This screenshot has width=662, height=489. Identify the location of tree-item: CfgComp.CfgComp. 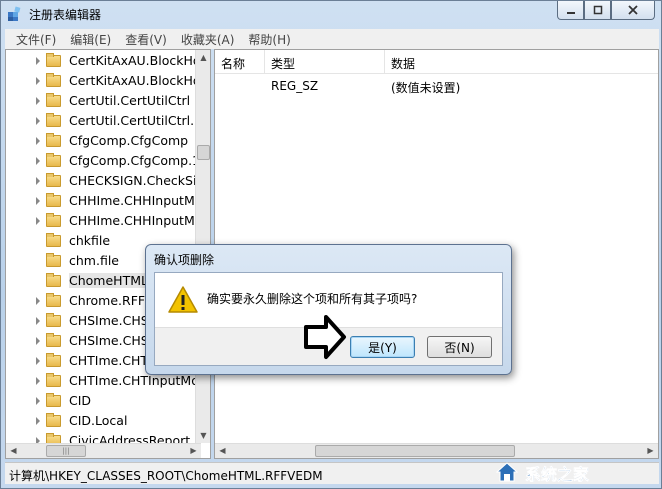
(103, 141).